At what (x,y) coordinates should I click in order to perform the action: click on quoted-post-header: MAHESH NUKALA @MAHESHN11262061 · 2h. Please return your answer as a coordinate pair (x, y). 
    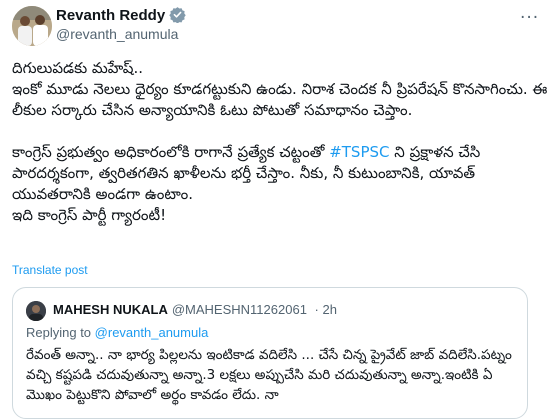
    Looking at the image, I should click on (195, 309).